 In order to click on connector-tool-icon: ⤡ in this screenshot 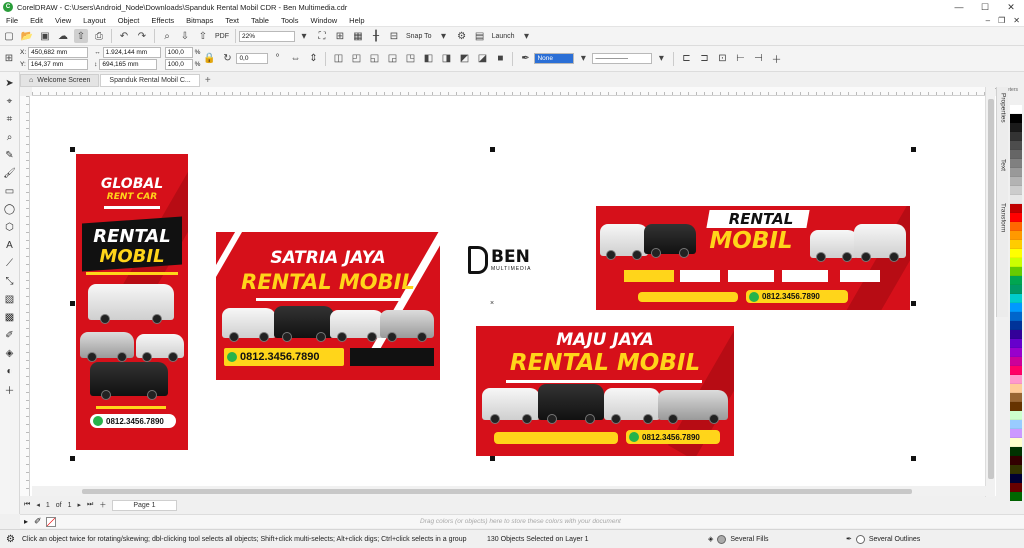, I will do `click(10, 281)`.